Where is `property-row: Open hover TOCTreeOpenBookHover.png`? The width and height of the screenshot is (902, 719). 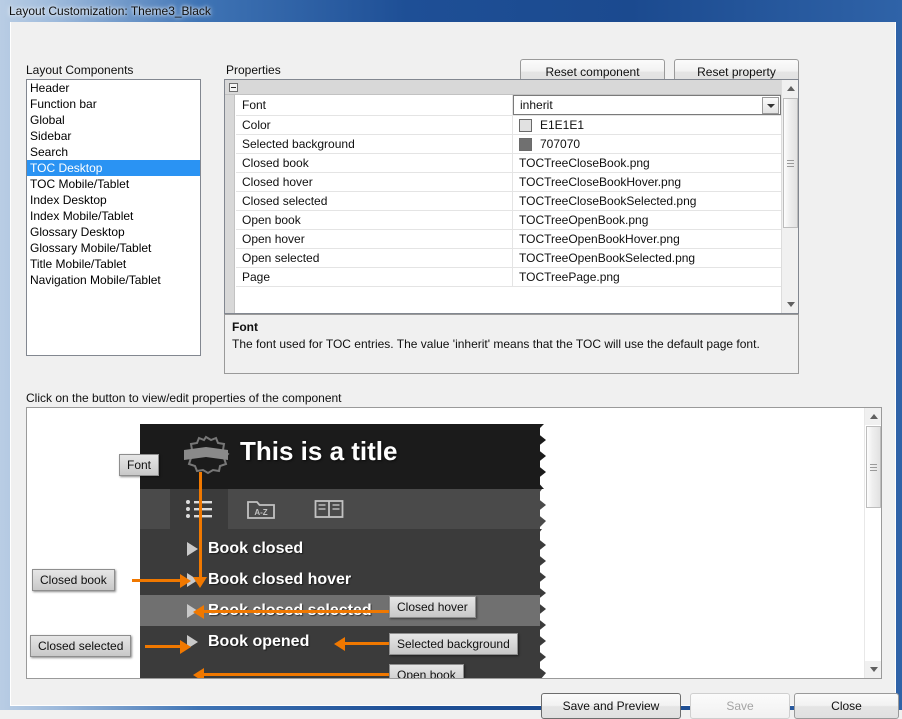 property-row: Open hover TOCTreeOpenBookHover.png is located at coordinates (508, 239).